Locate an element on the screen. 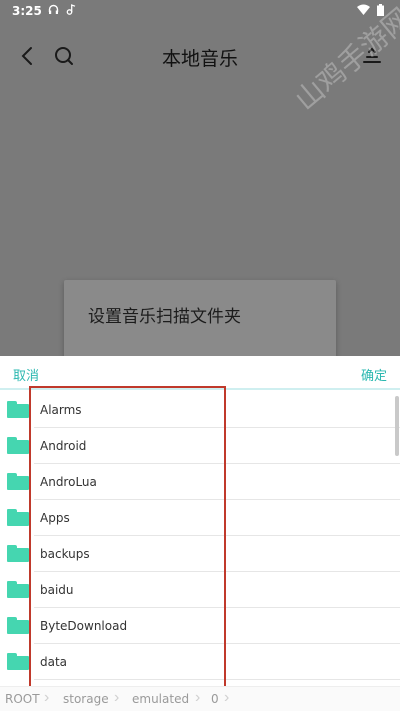  wifi-icon is located at coordinates (363, 11).